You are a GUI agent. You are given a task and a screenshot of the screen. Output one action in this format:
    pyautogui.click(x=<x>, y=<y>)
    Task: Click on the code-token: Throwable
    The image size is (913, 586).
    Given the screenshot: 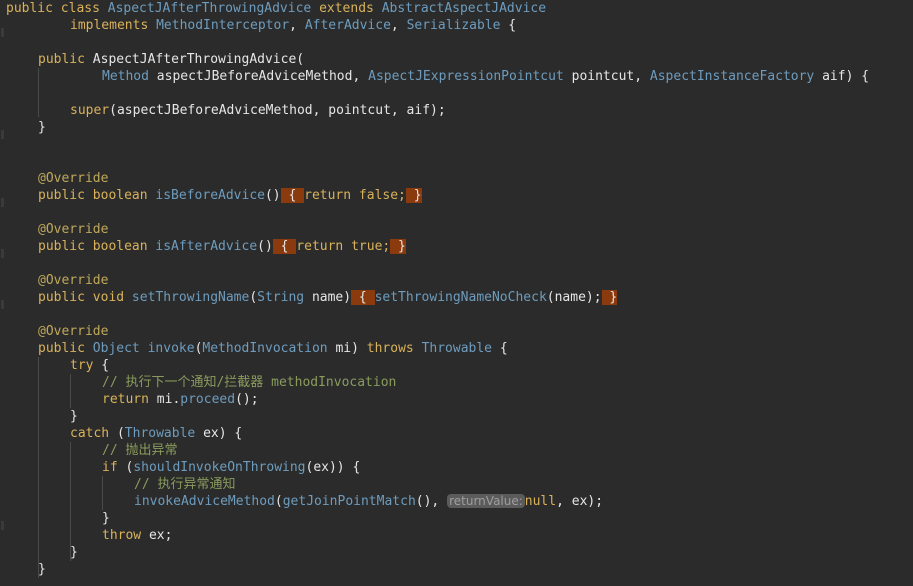 What is the action you would take?
    pyautogui.click(x=457, y=348)
    